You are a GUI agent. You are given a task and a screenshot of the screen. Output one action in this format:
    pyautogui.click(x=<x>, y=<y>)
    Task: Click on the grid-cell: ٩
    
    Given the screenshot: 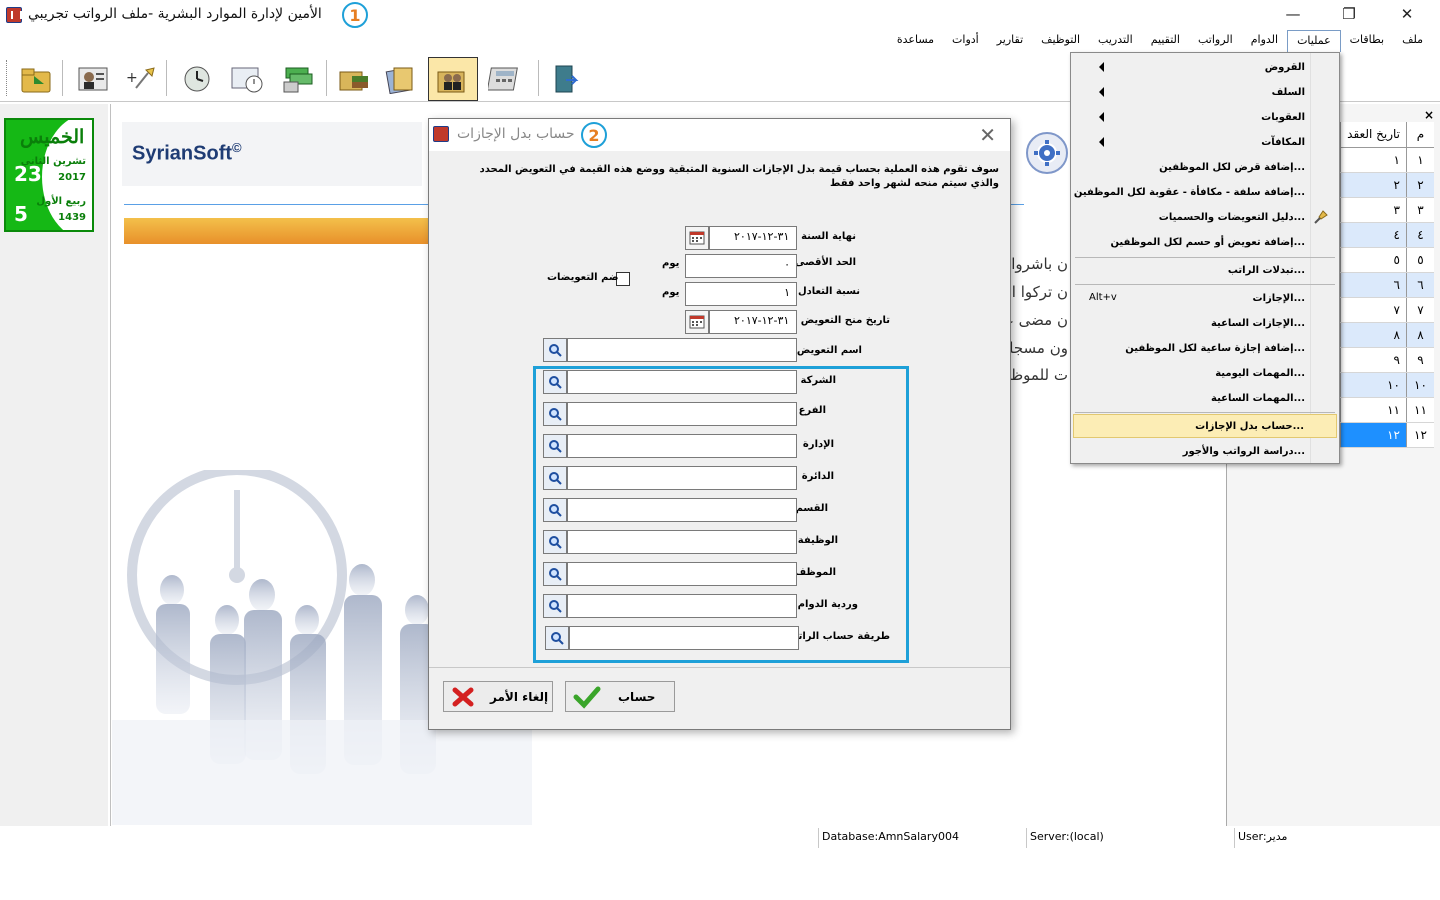 What is the action you would take?
    pyautogui.click(x=1373, y=360)
    